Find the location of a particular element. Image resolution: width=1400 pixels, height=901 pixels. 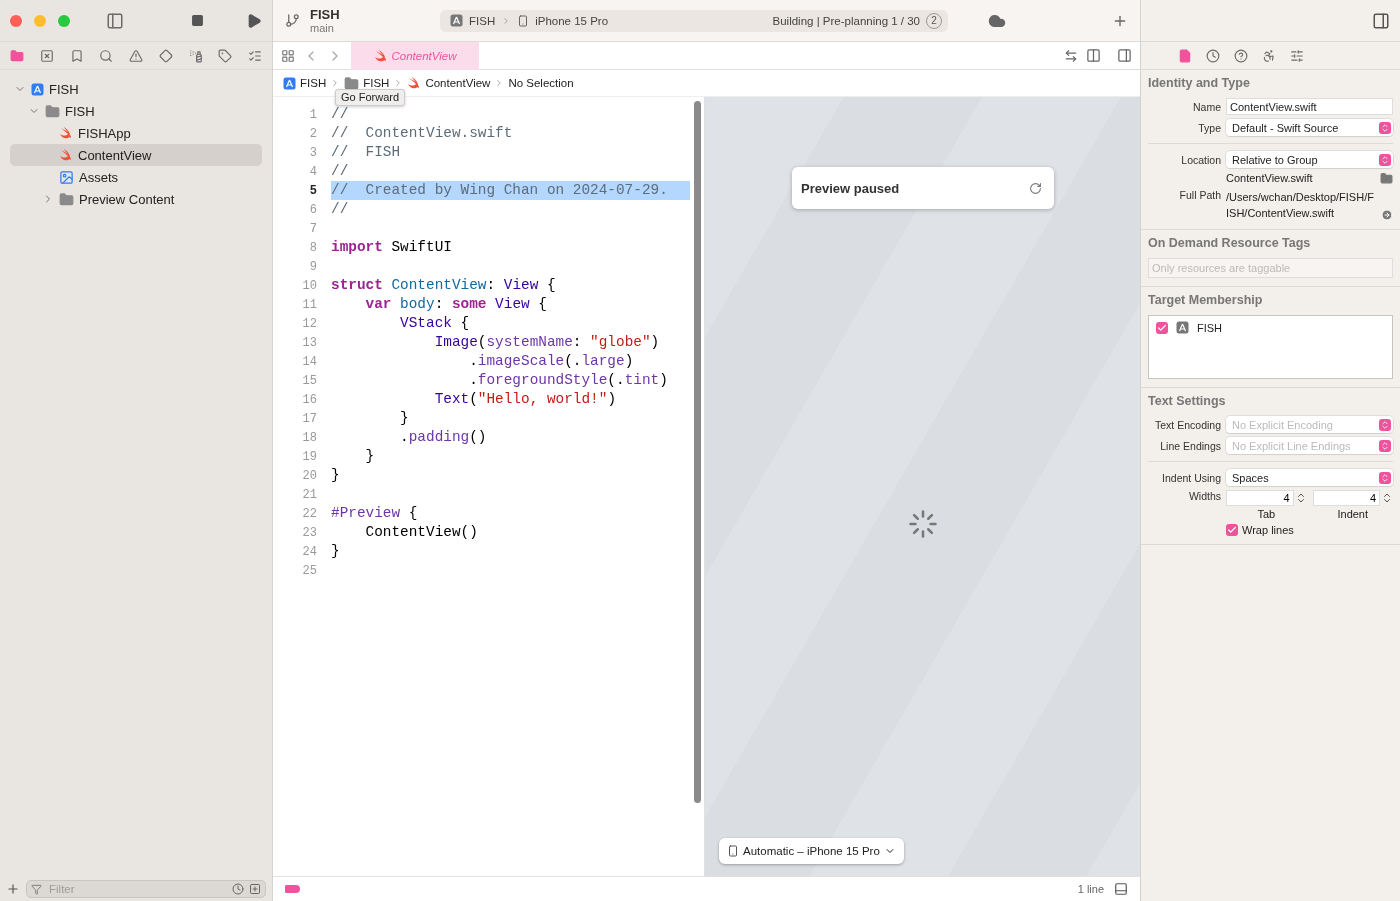

scrollbar is located at coordinates (697, 452).